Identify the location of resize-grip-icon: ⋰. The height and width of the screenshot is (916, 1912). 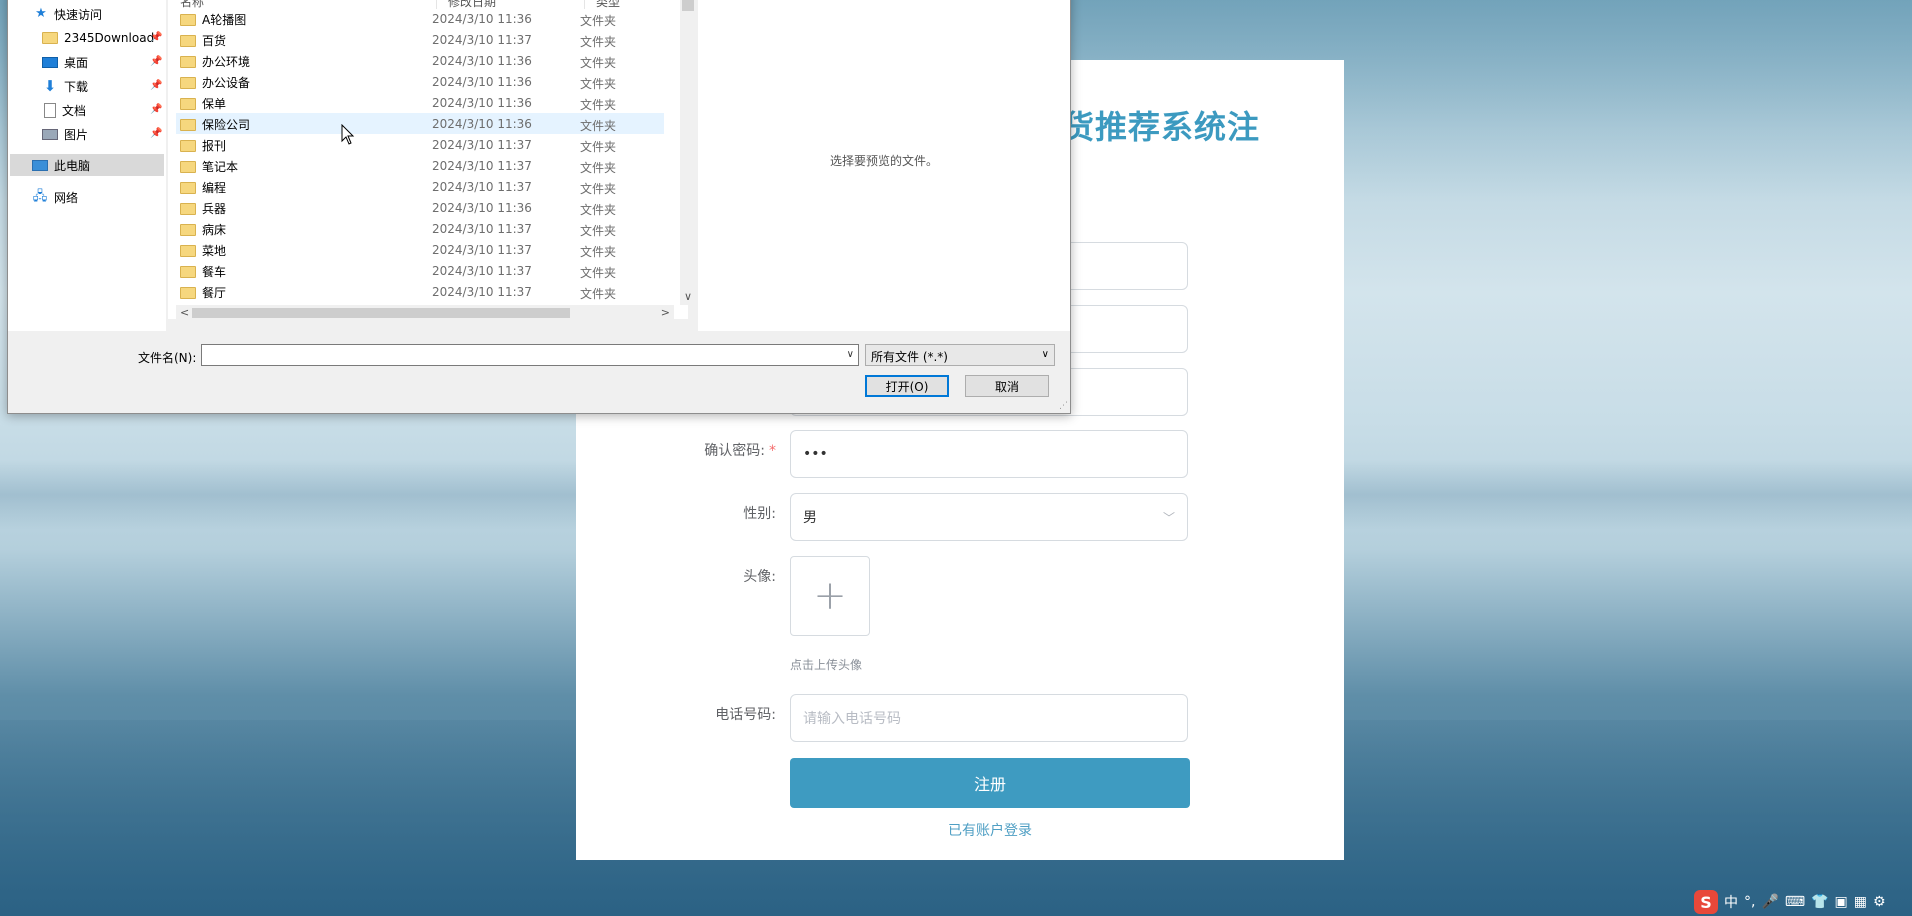
(1063, 406).